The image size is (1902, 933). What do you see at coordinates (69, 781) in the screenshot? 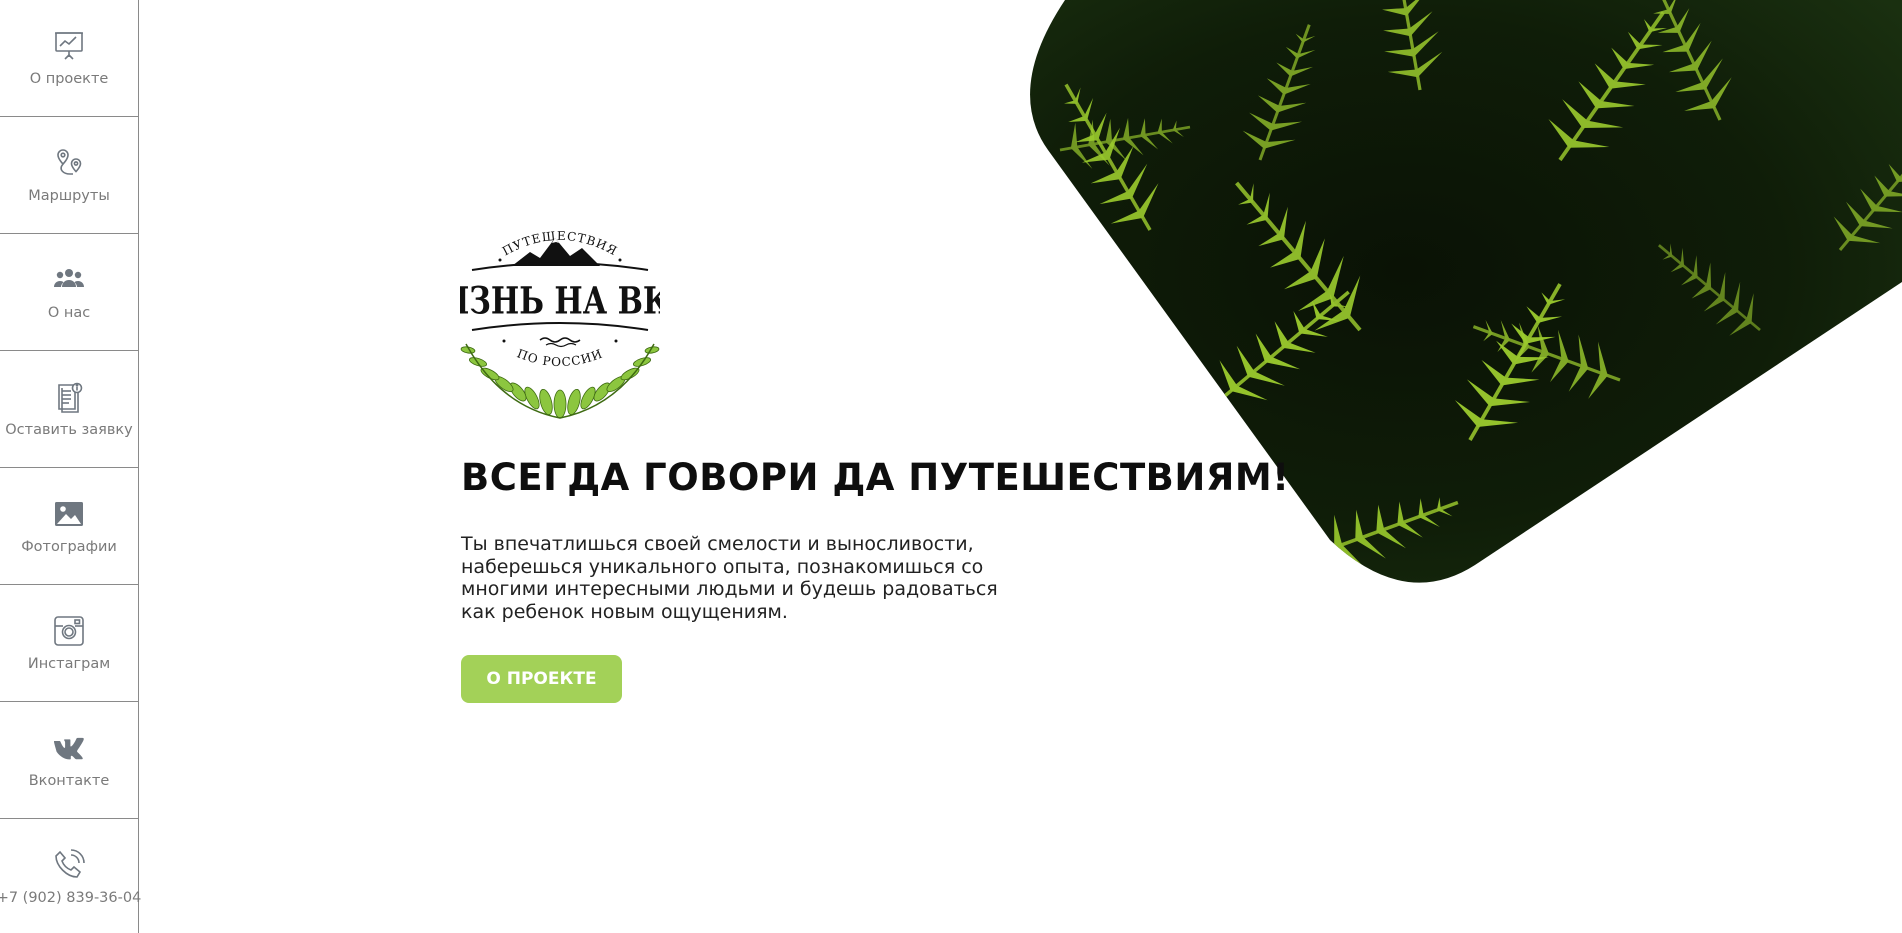
I see `sidebar-item-label: Вконтакте` at bounding box center [69, 781].